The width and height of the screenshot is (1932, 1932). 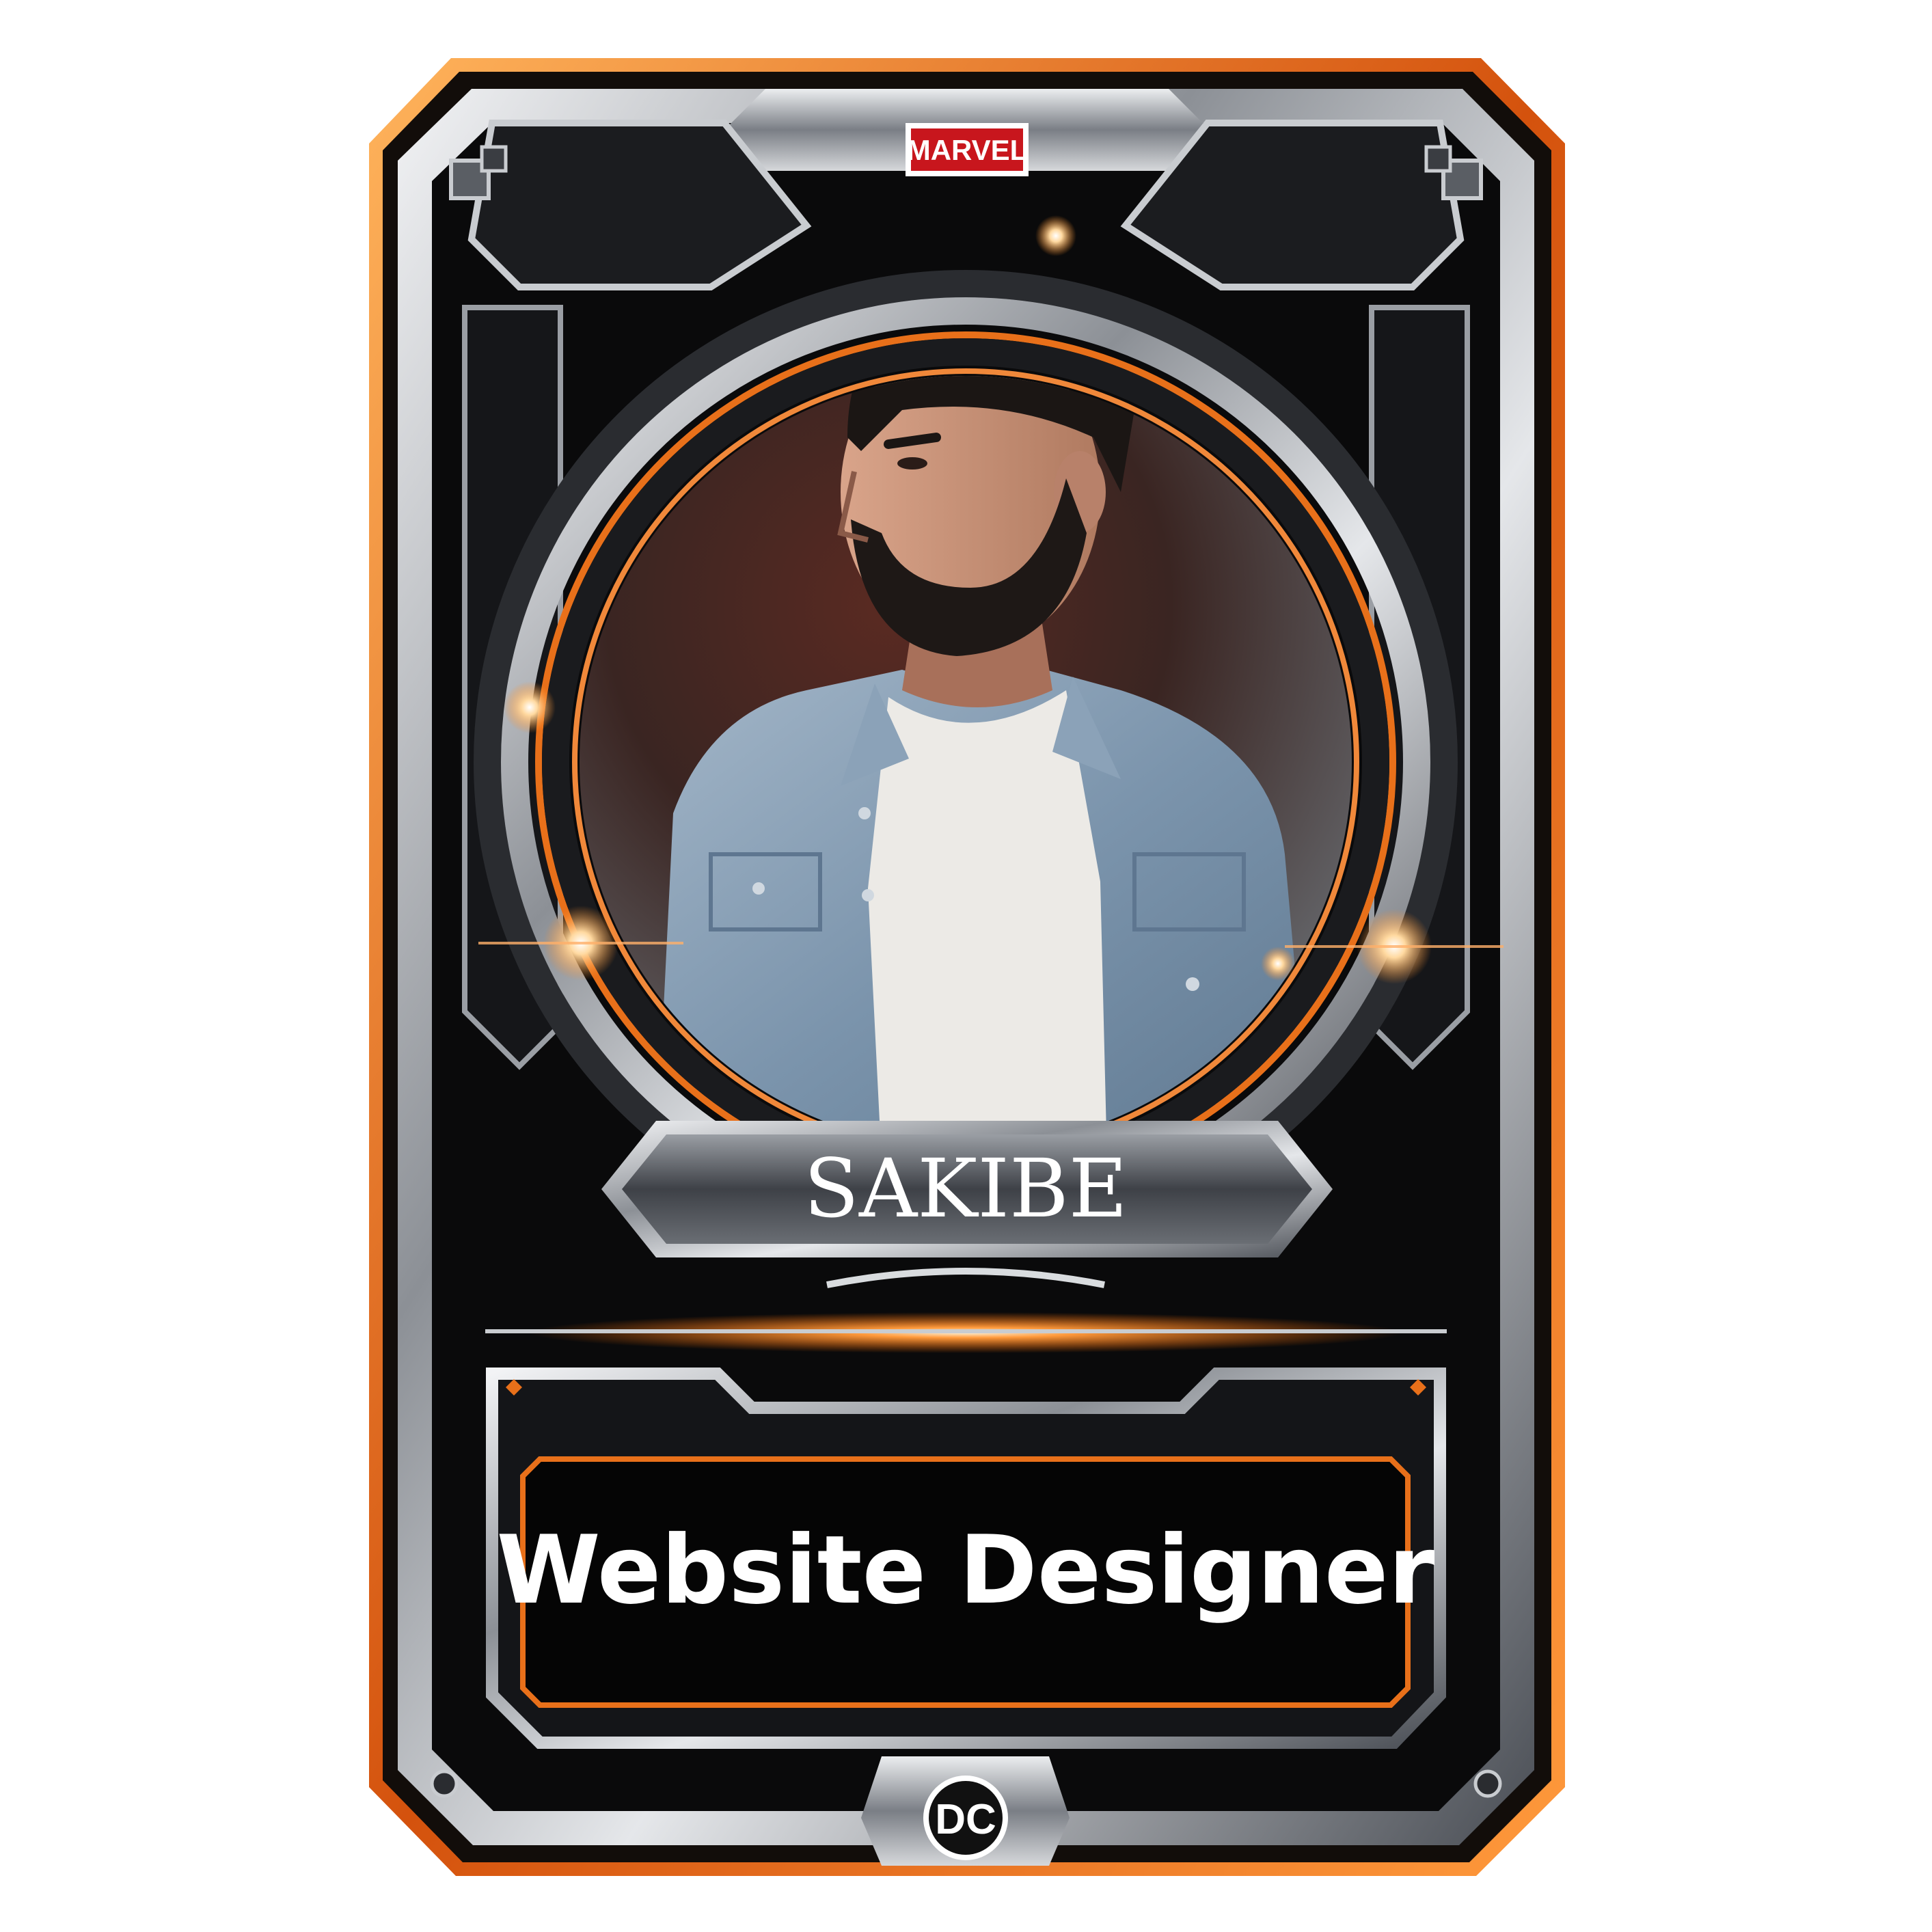 What do you see at coordinates (966, 1188) in the screenshot?
I see `card-name: SAKIBE` at bounding box center [966, 1188].